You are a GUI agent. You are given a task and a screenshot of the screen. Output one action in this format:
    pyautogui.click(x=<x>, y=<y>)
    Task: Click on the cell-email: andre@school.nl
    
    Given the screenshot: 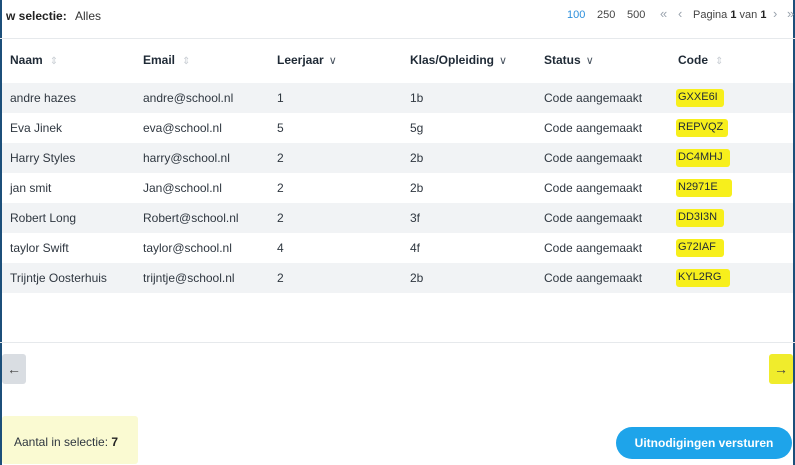 What is the action you would take?
    pyautogui.click(x=188, y=98)
    